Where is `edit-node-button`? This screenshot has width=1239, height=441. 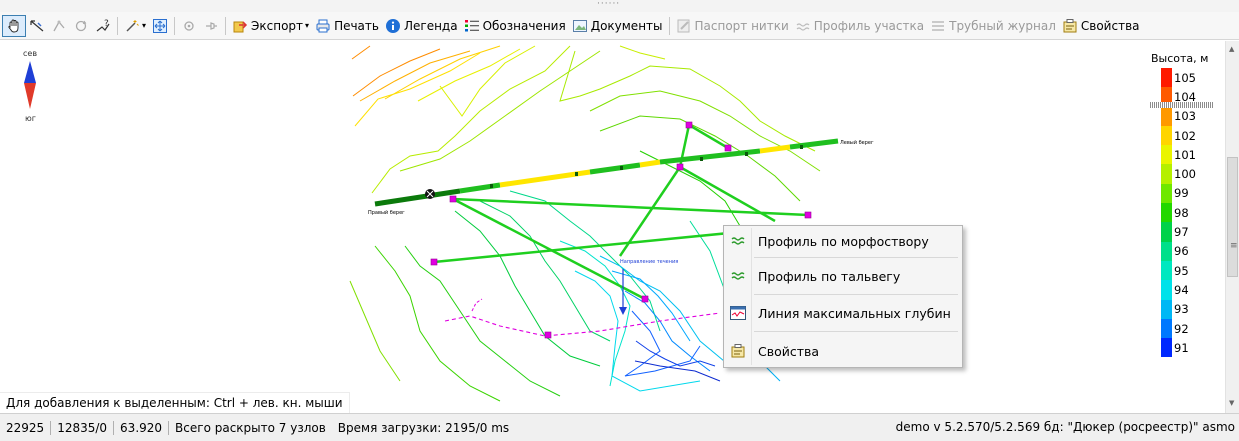 edit-node-button is located at coordinates (59, 26).